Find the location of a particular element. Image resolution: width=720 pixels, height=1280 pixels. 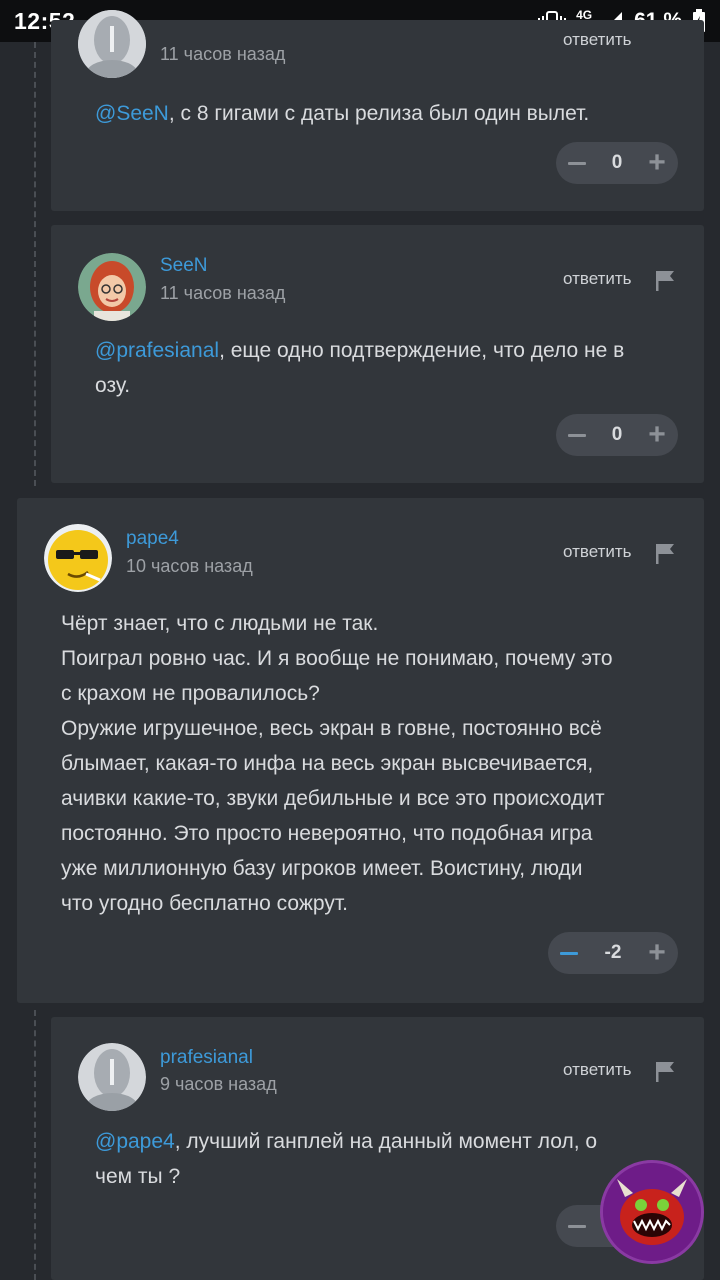

comment-author: SeeN is located at coordinates (184, 266).